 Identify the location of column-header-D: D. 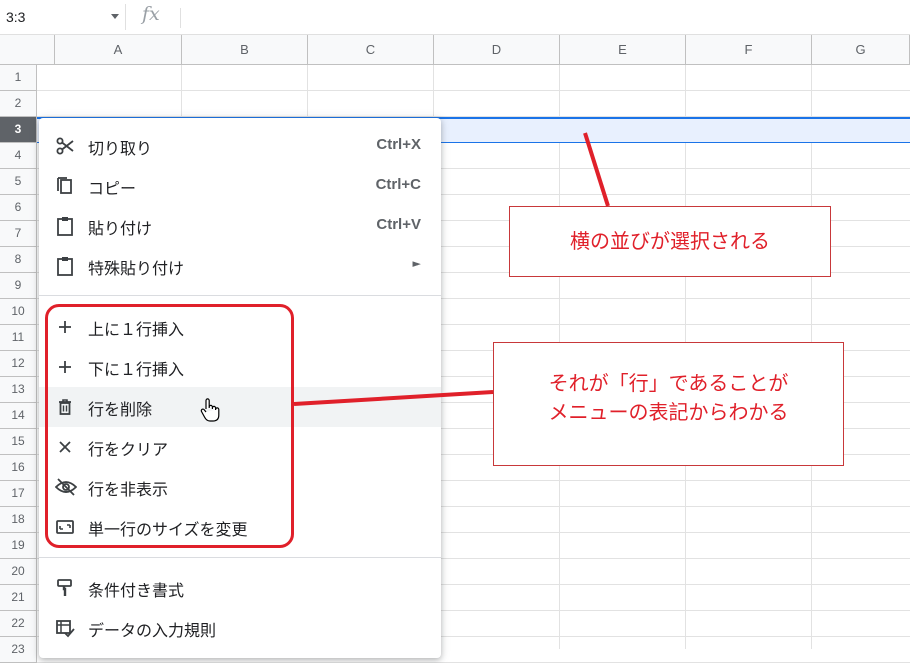
(497, 50).